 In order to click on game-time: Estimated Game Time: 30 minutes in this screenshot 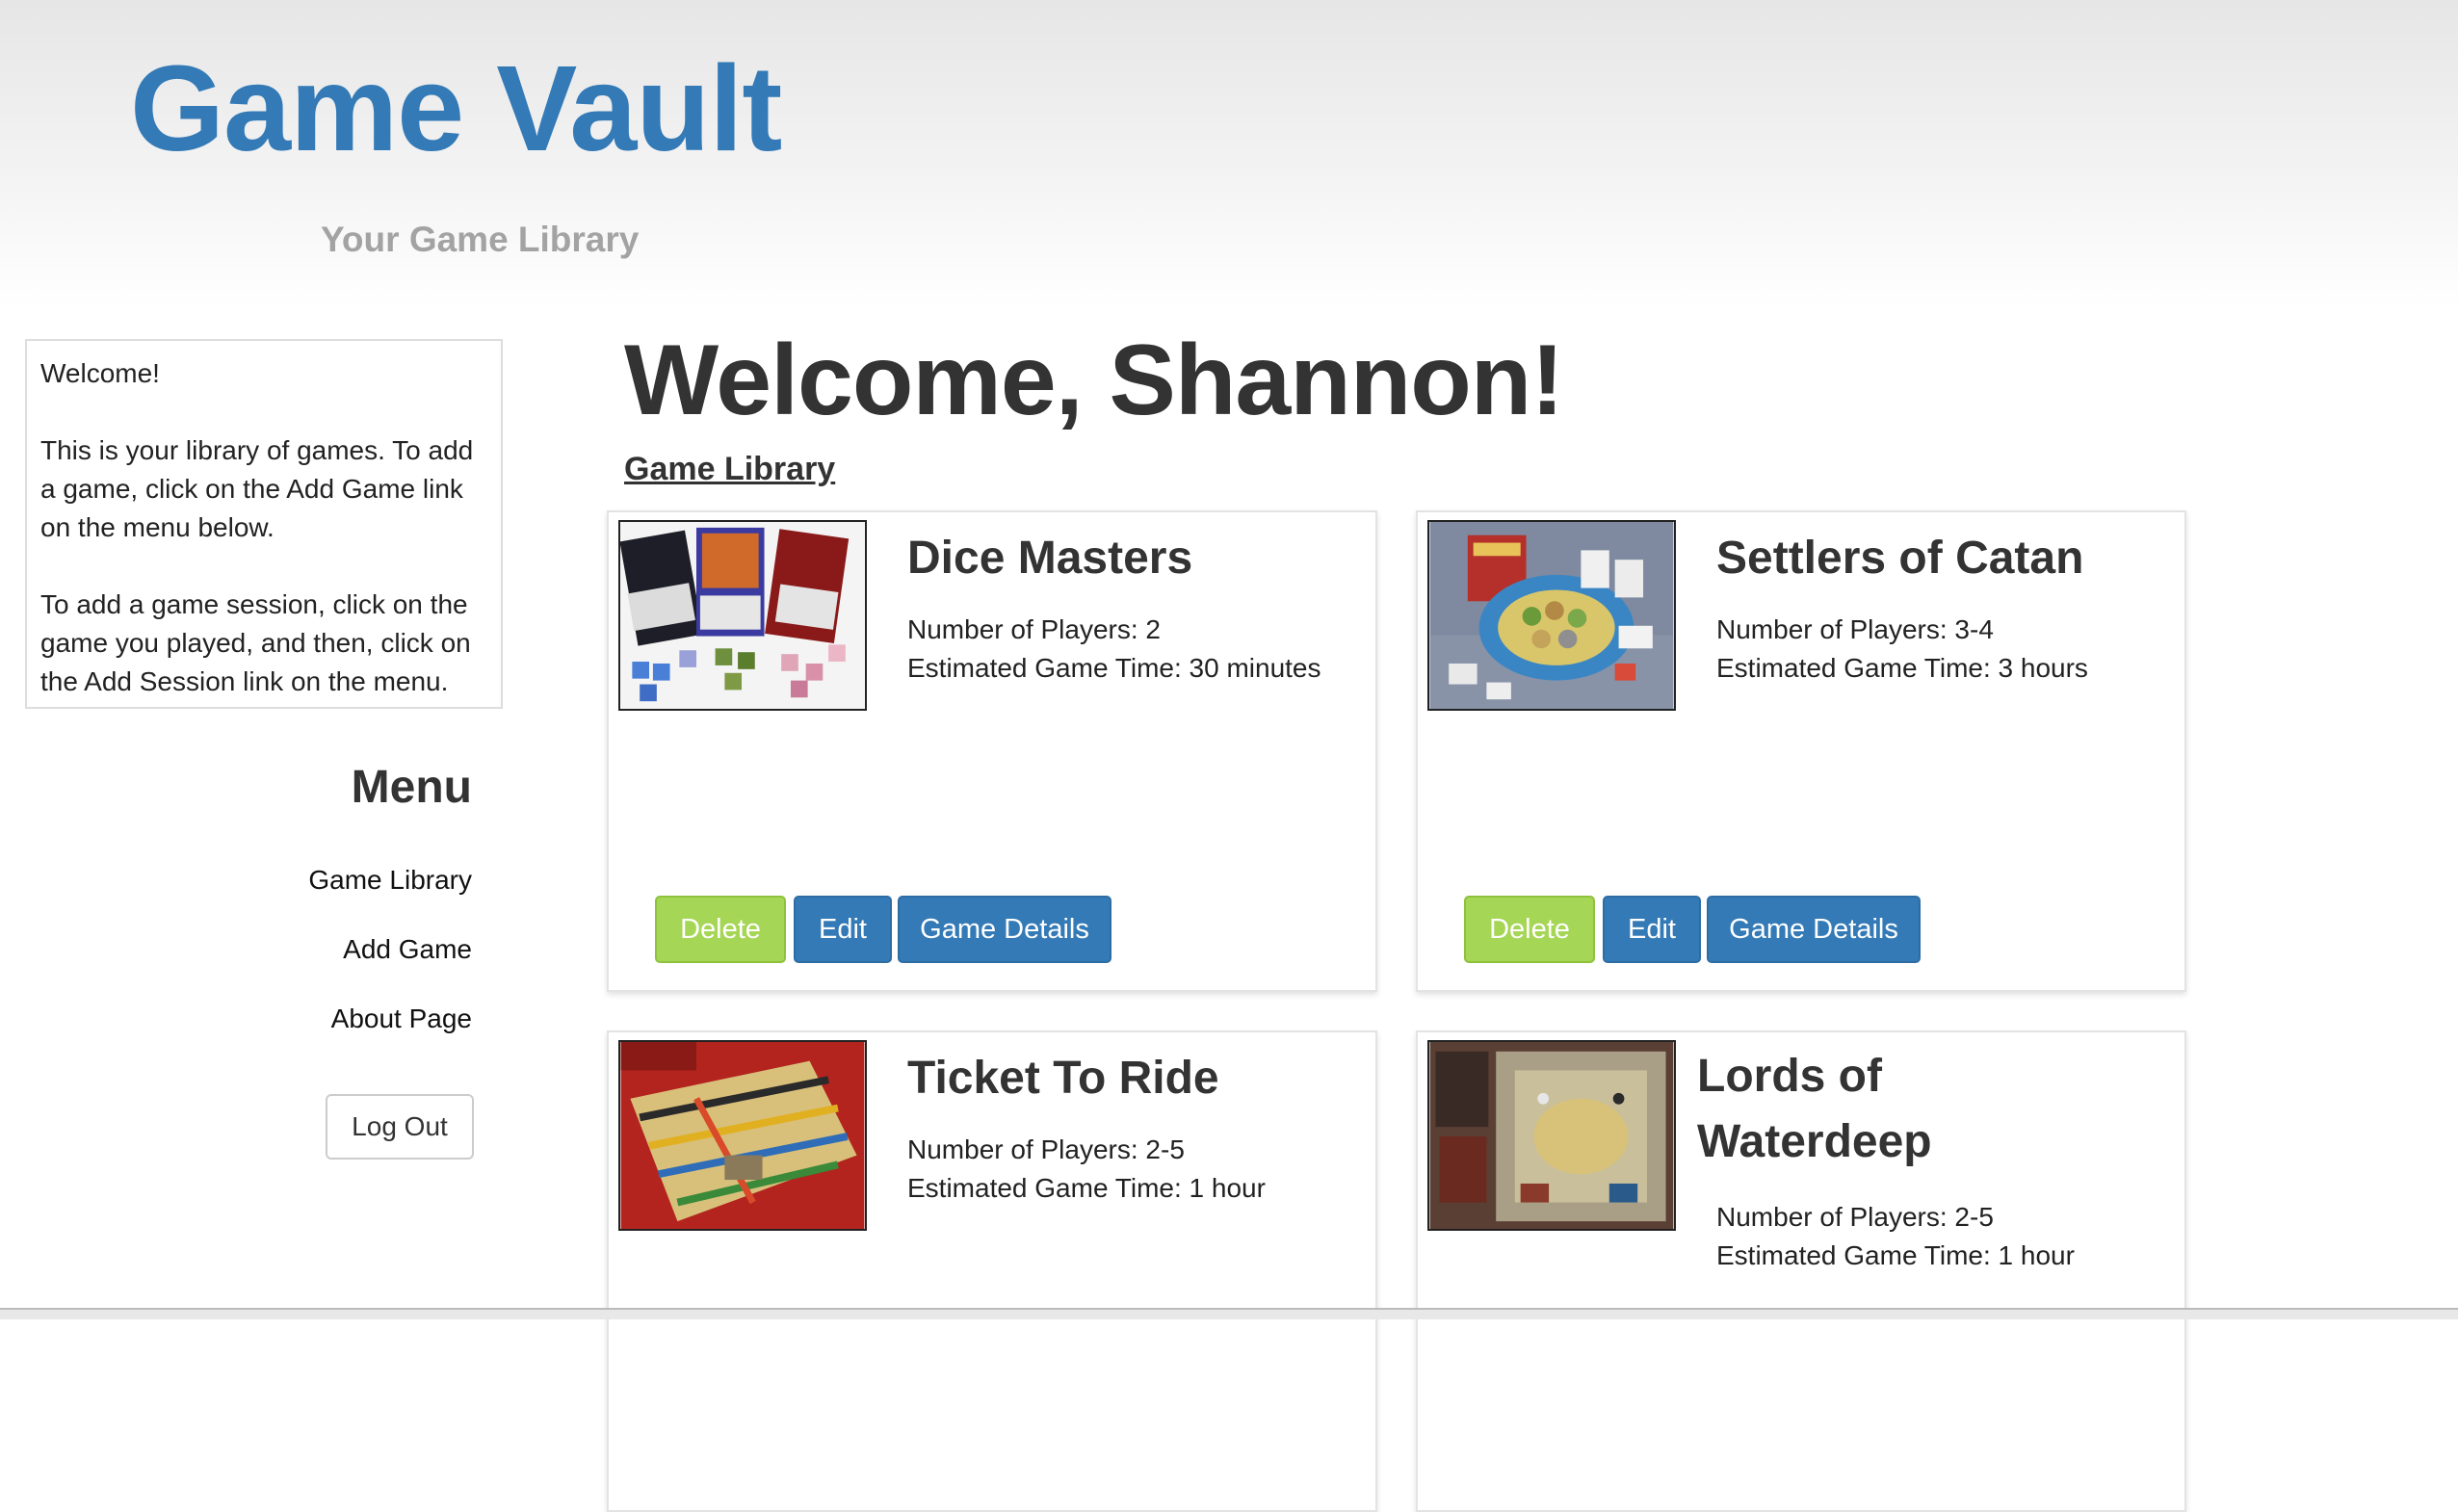, I will do `click(1114, 668)`.